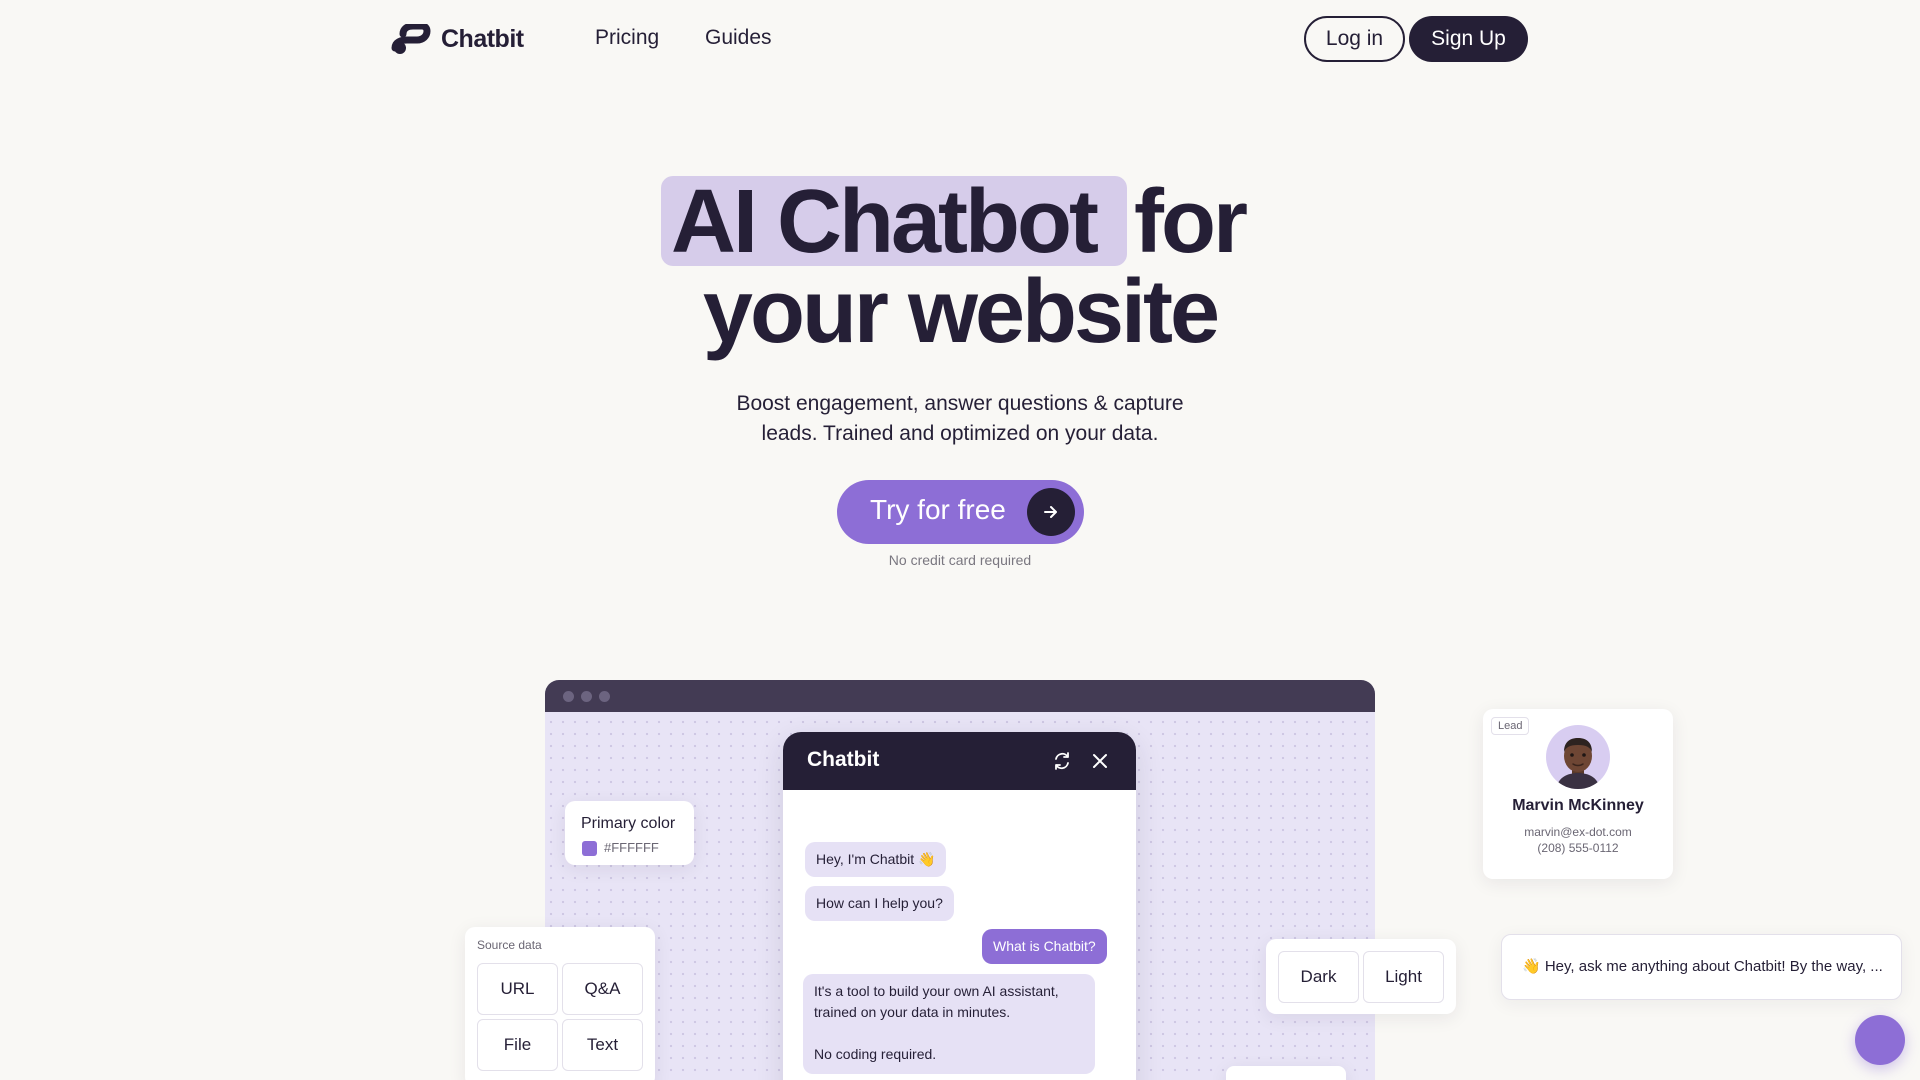  What do you see at coordinates (959, 761) in the screenshot?
I see `chat-header: Chatbit` at bounding box center [959, 761].